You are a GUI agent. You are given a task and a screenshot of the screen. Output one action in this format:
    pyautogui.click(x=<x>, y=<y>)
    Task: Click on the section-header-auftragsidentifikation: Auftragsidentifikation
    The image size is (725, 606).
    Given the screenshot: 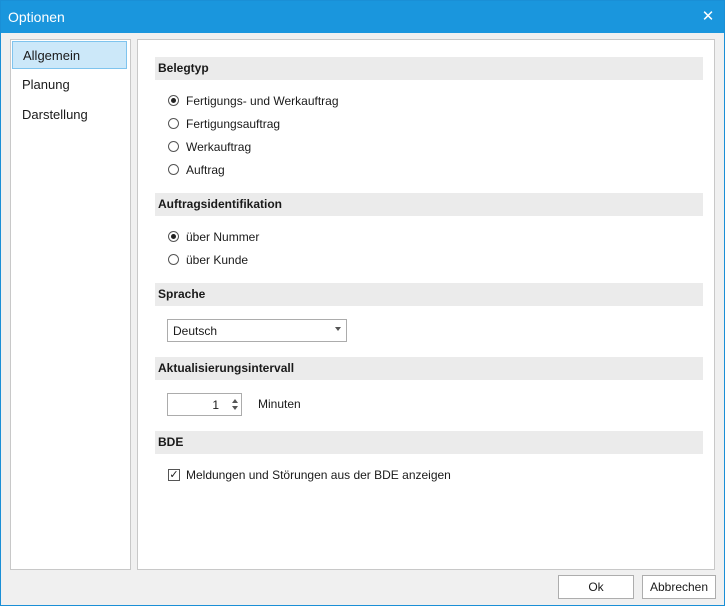 What is the action you would take?
    pyautogui.click(x=429, y=204)
    